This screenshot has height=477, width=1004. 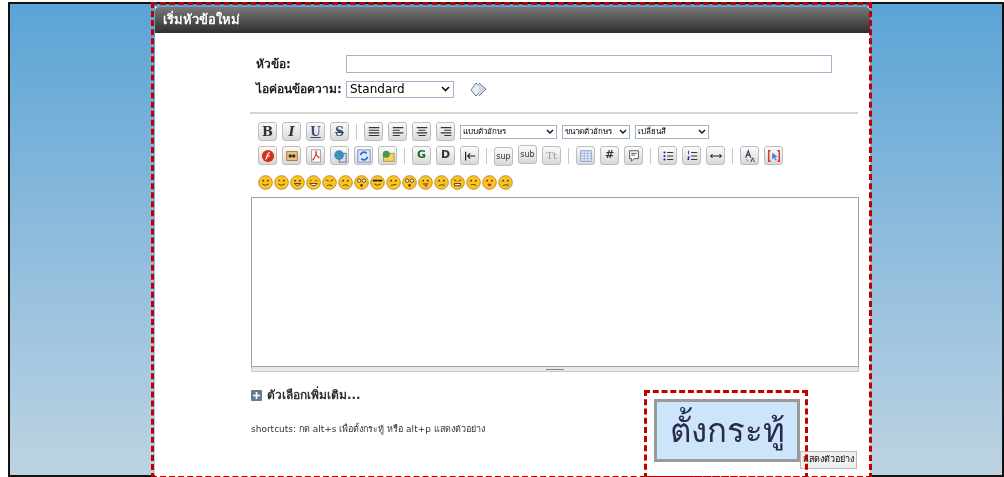 What do you see at coordinates (609, 155) in the screenshot?
I see `toolbar-button: #` at bounding box center [609, 155].